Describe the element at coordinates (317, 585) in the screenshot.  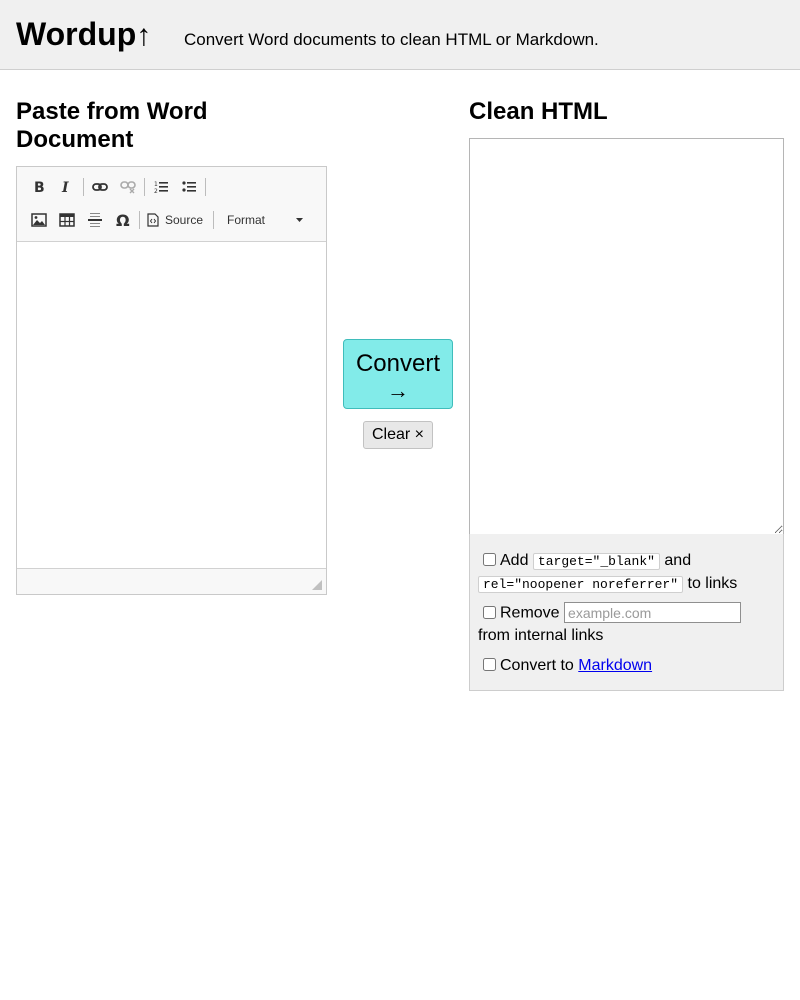
I see `resize-handle-icon` at that location.